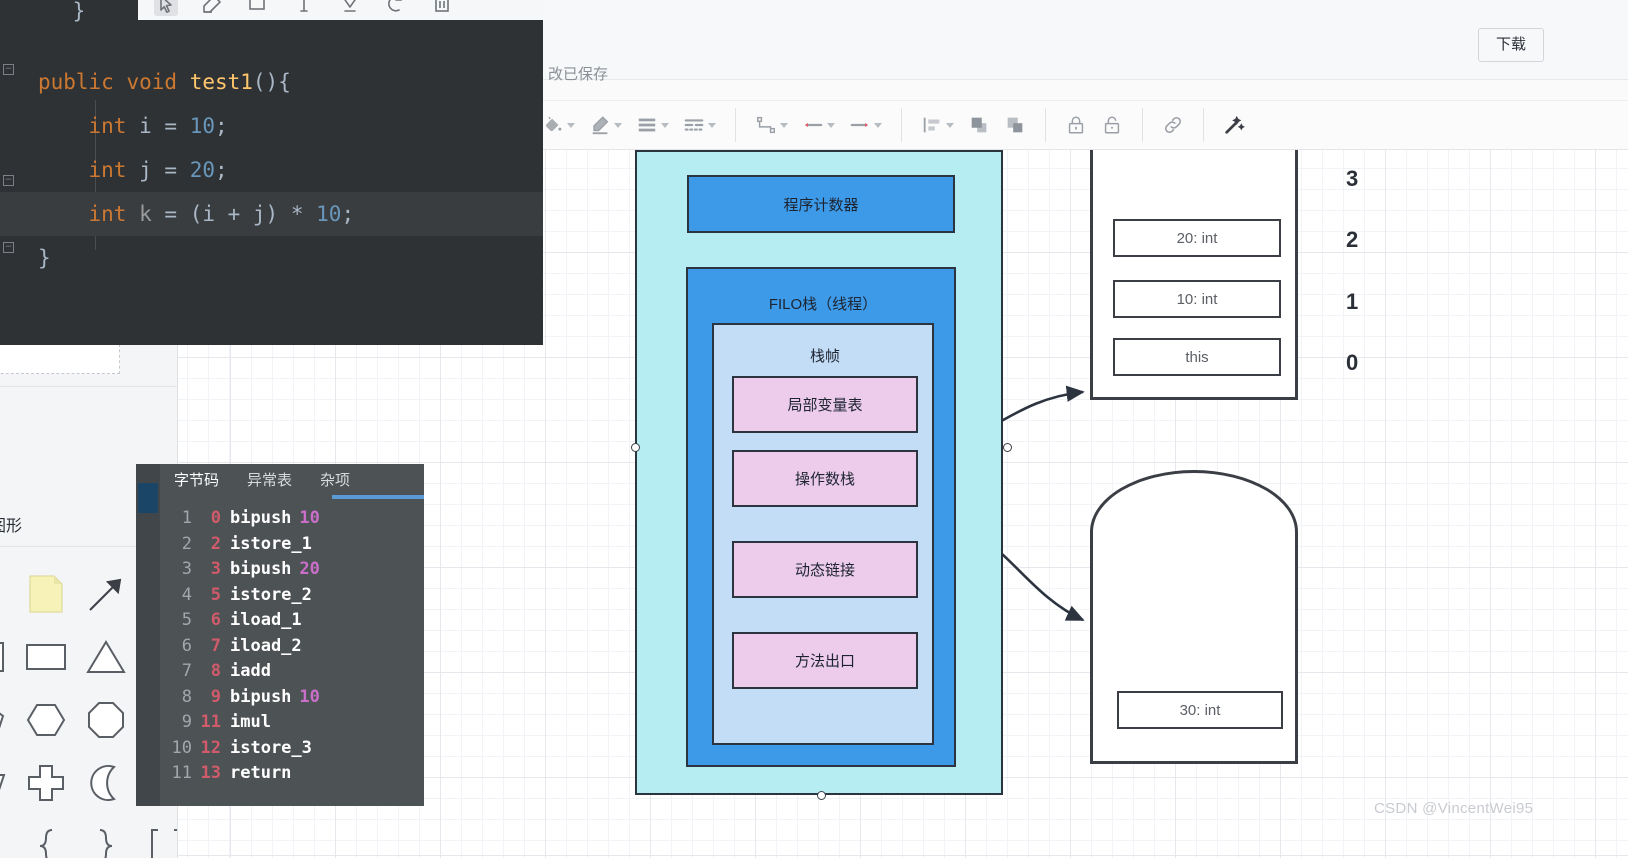 The image size is (1628, 858). What do you see at coordinates (292, 545) in the screenshot?
I see `bytecode-instruction-row: 2 2 istore_1` at bounding box center [292, 545].